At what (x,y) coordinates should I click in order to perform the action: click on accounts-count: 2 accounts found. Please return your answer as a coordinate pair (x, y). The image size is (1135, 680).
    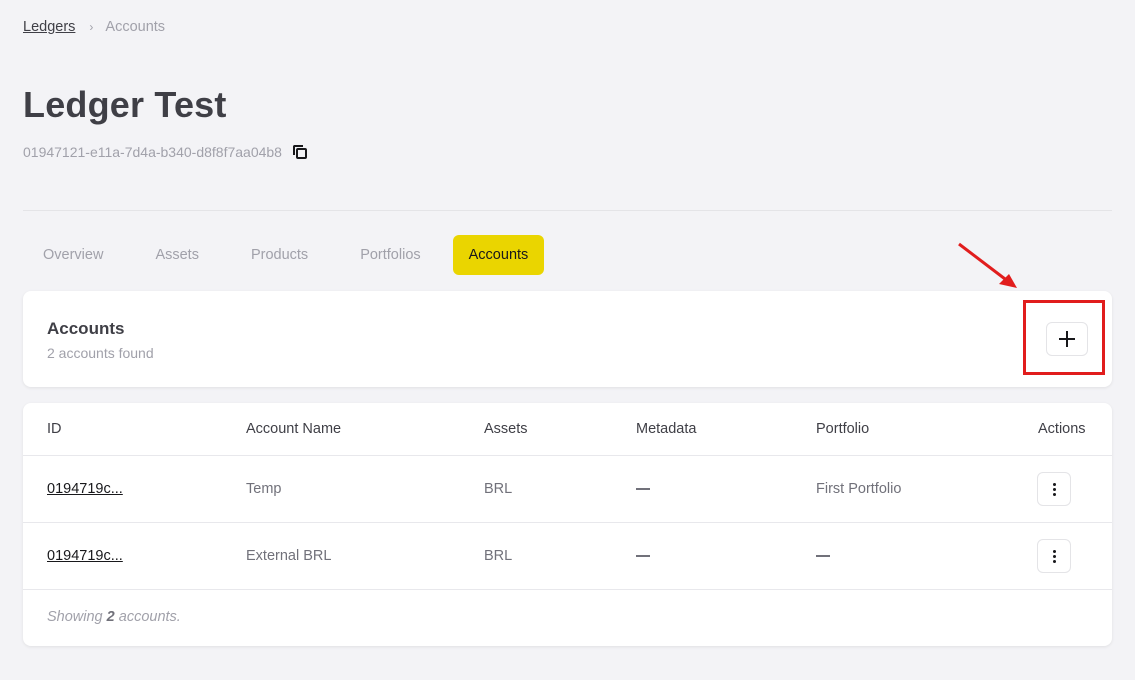
    Looking at the image, I should click on (100, 353).